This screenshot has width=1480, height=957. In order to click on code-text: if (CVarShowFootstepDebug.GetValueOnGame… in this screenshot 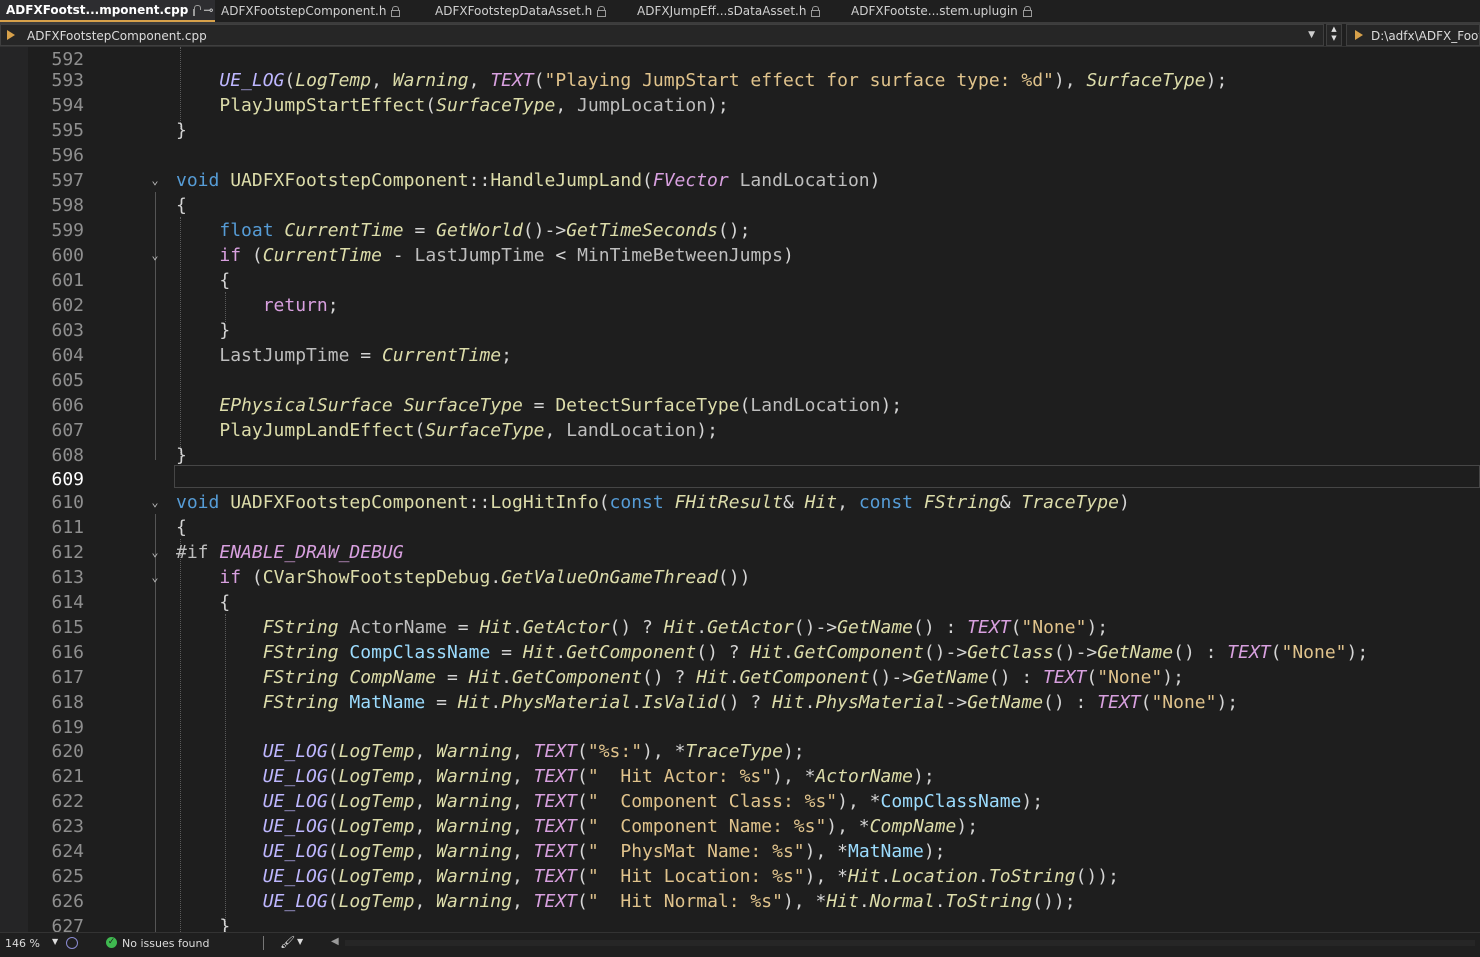, I will do `click(485, 577)`.